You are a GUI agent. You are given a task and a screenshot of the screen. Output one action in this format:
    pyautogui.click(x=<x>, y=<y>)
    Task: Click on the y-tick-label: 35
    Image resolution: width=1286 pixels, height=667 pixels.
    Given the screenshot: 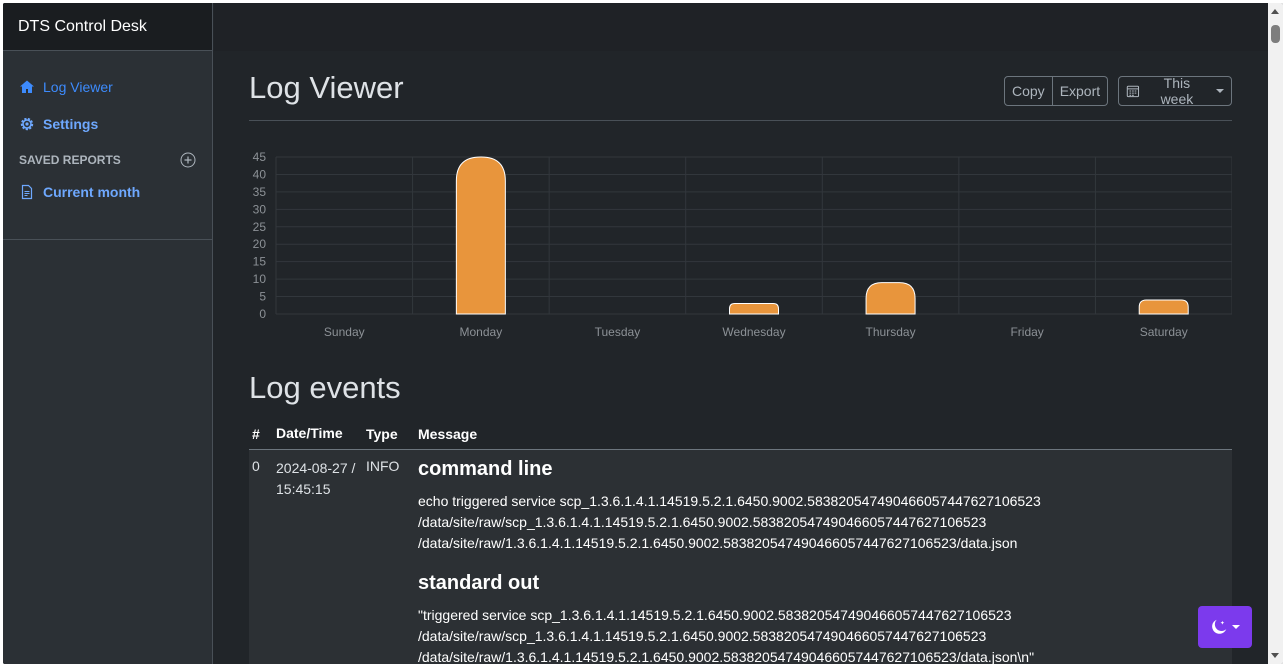 What is the action you would take?
    pyautogui.click(x=260, y=192)
    